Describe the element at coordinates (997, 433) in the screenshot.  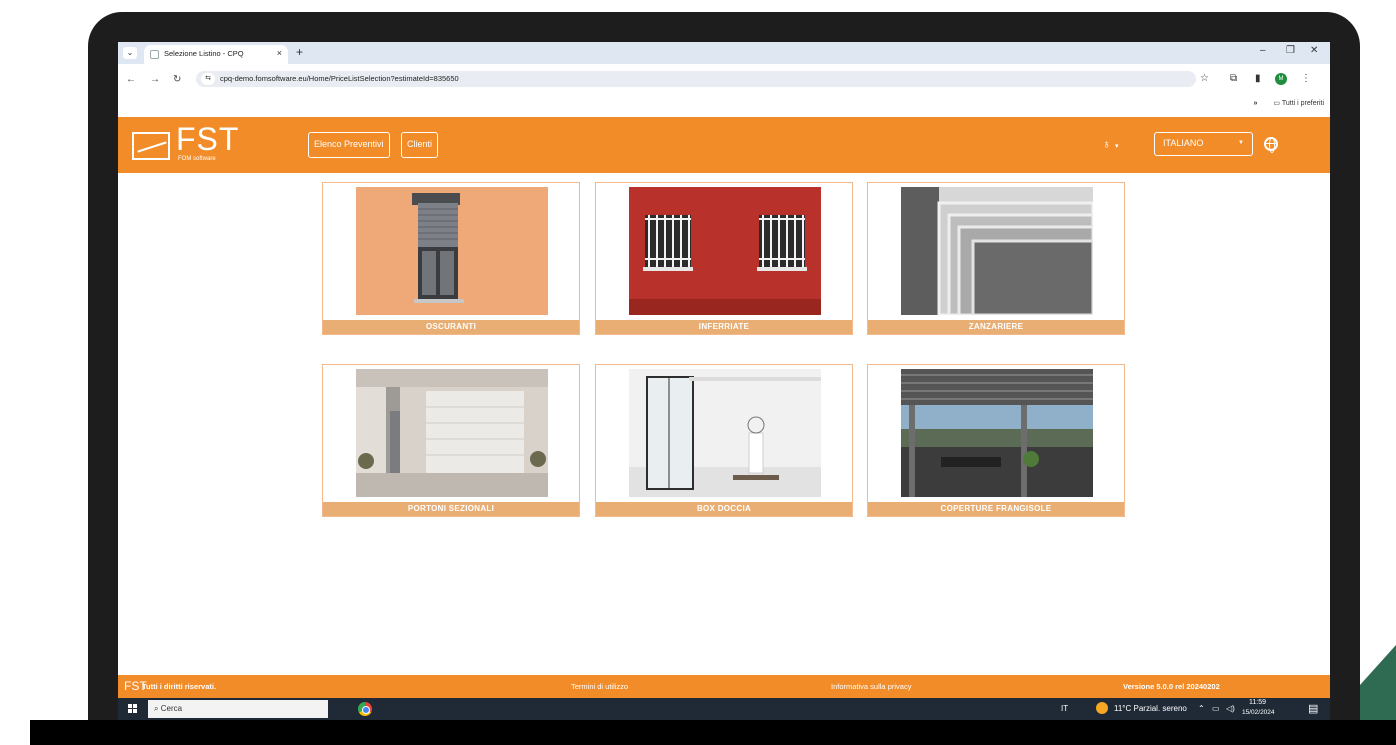
I see `product-image-coperture-frangisole` at that location.